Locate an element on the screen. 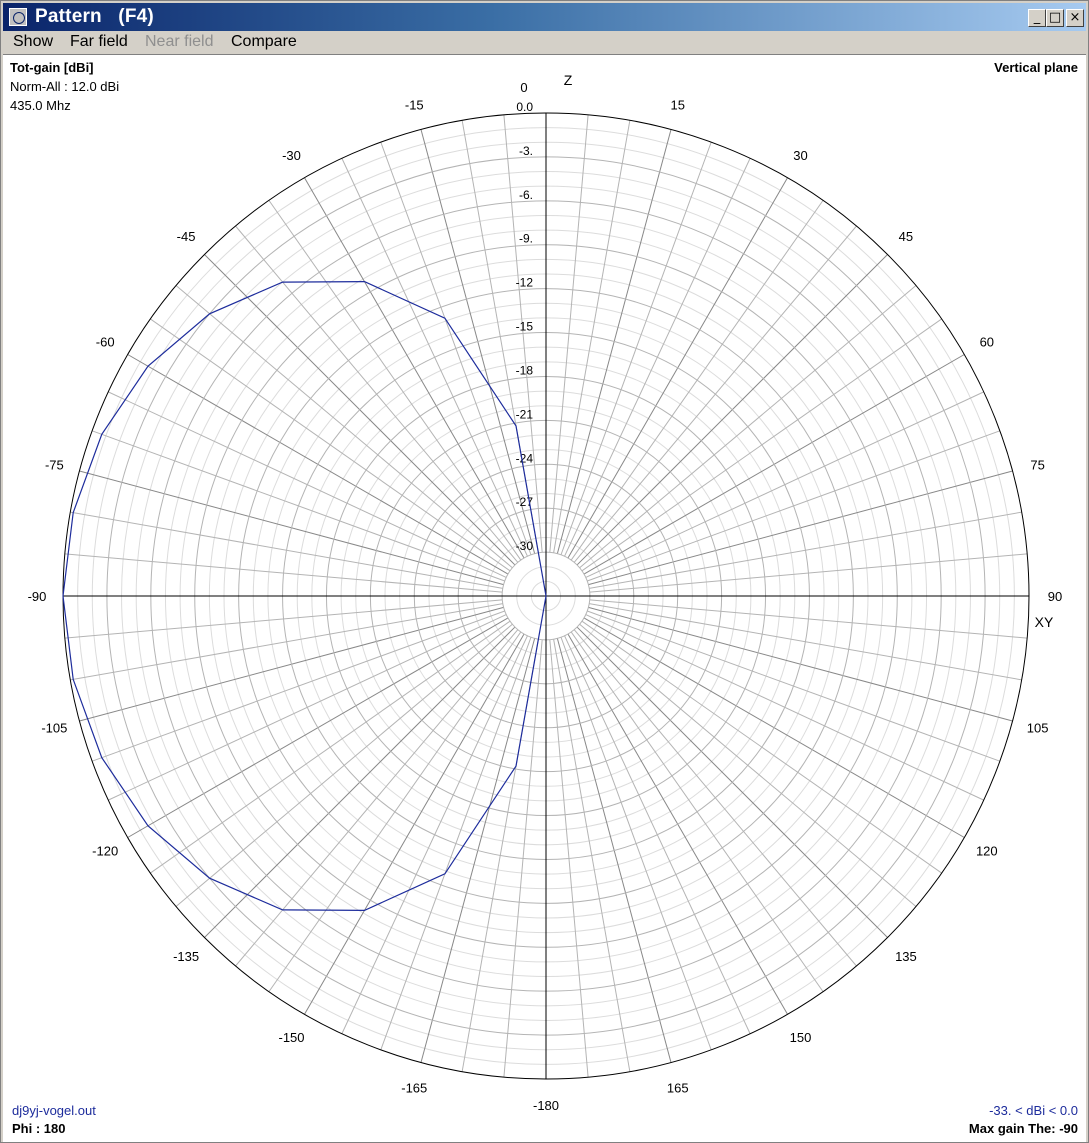 This screenshot has width=1089, height=1143. menu-far-field: Far field is located at coordinates (99, 42).